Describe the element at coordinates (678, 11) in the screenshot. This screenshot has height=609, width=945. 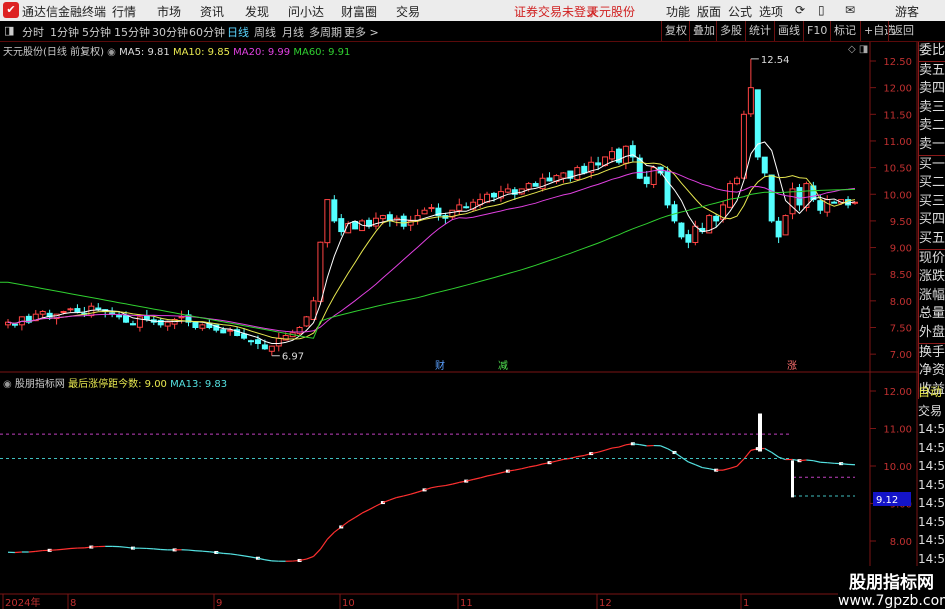
I see `menu-gongneng: 功能` at that location.